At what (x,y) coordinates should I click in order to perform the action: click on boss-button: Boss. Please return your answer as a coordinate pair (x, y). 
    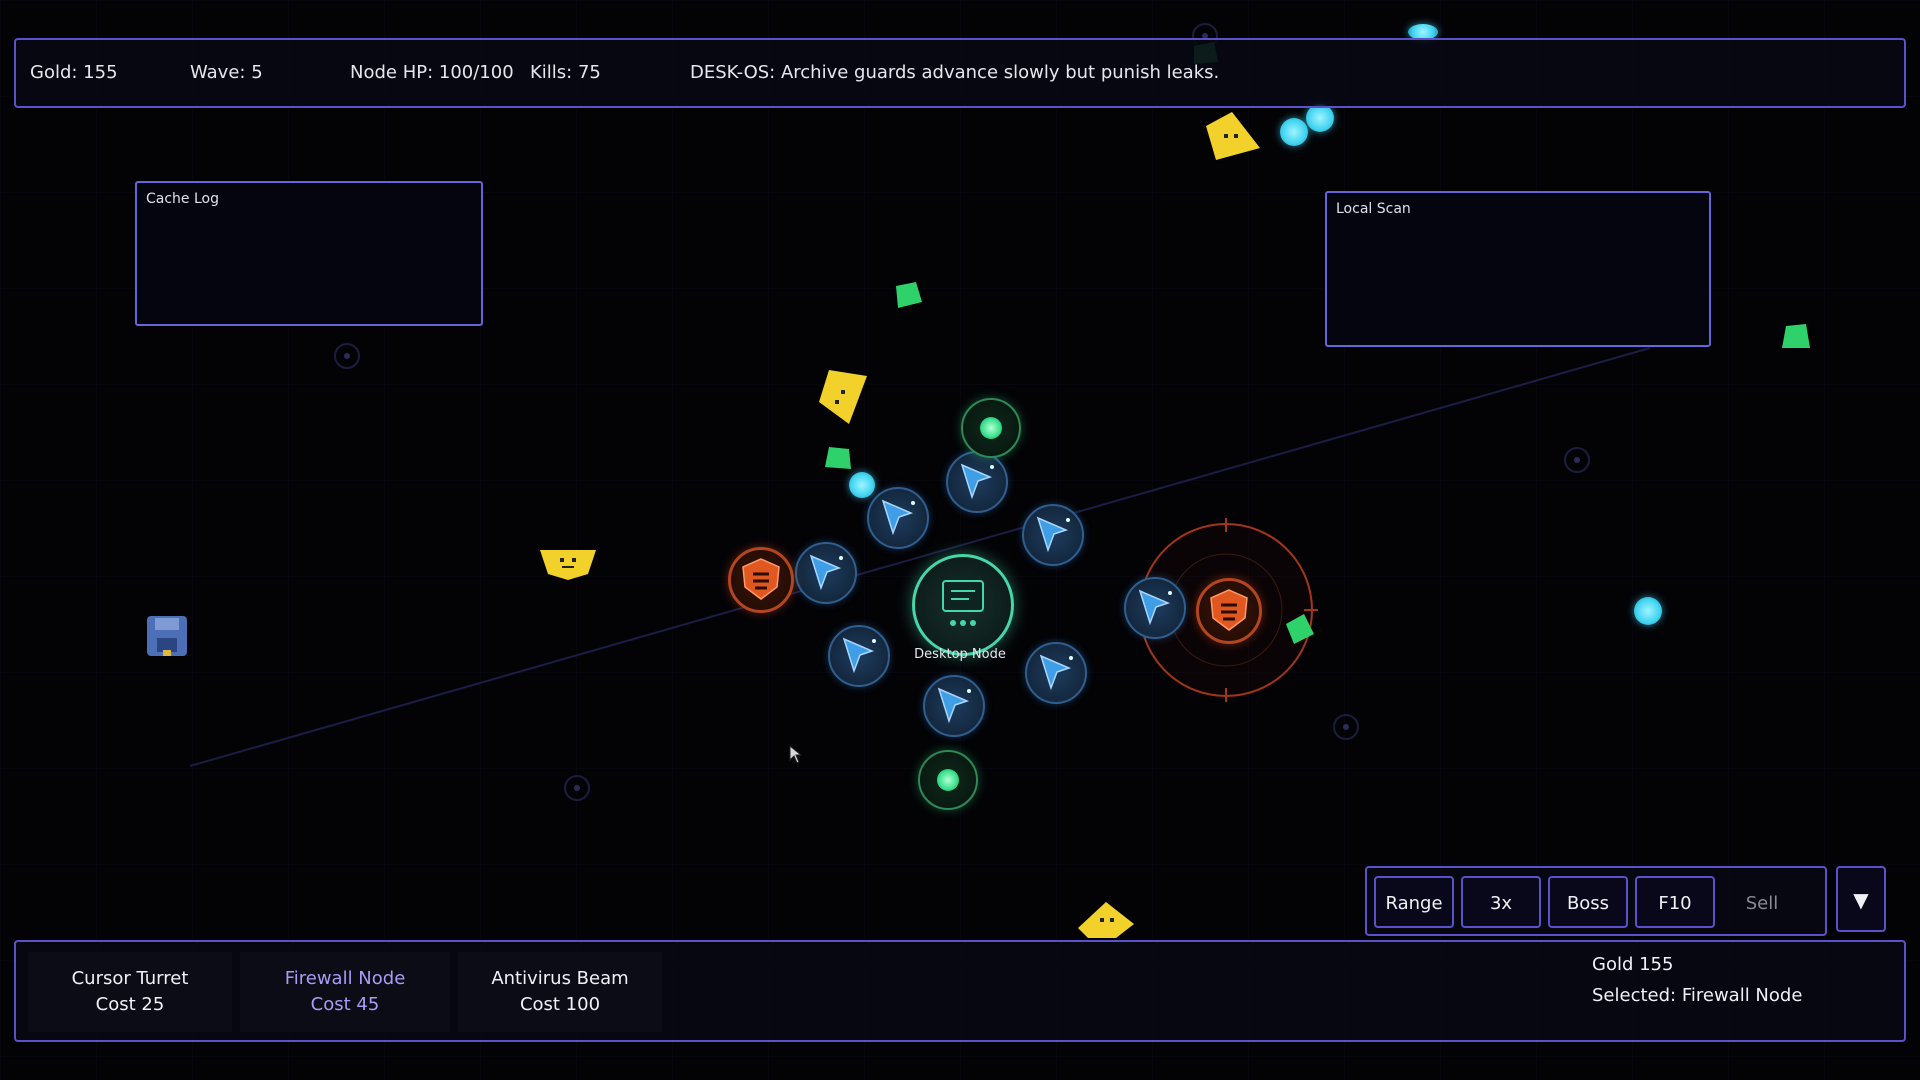
    Looking at the image, I should click on (1588, 902).